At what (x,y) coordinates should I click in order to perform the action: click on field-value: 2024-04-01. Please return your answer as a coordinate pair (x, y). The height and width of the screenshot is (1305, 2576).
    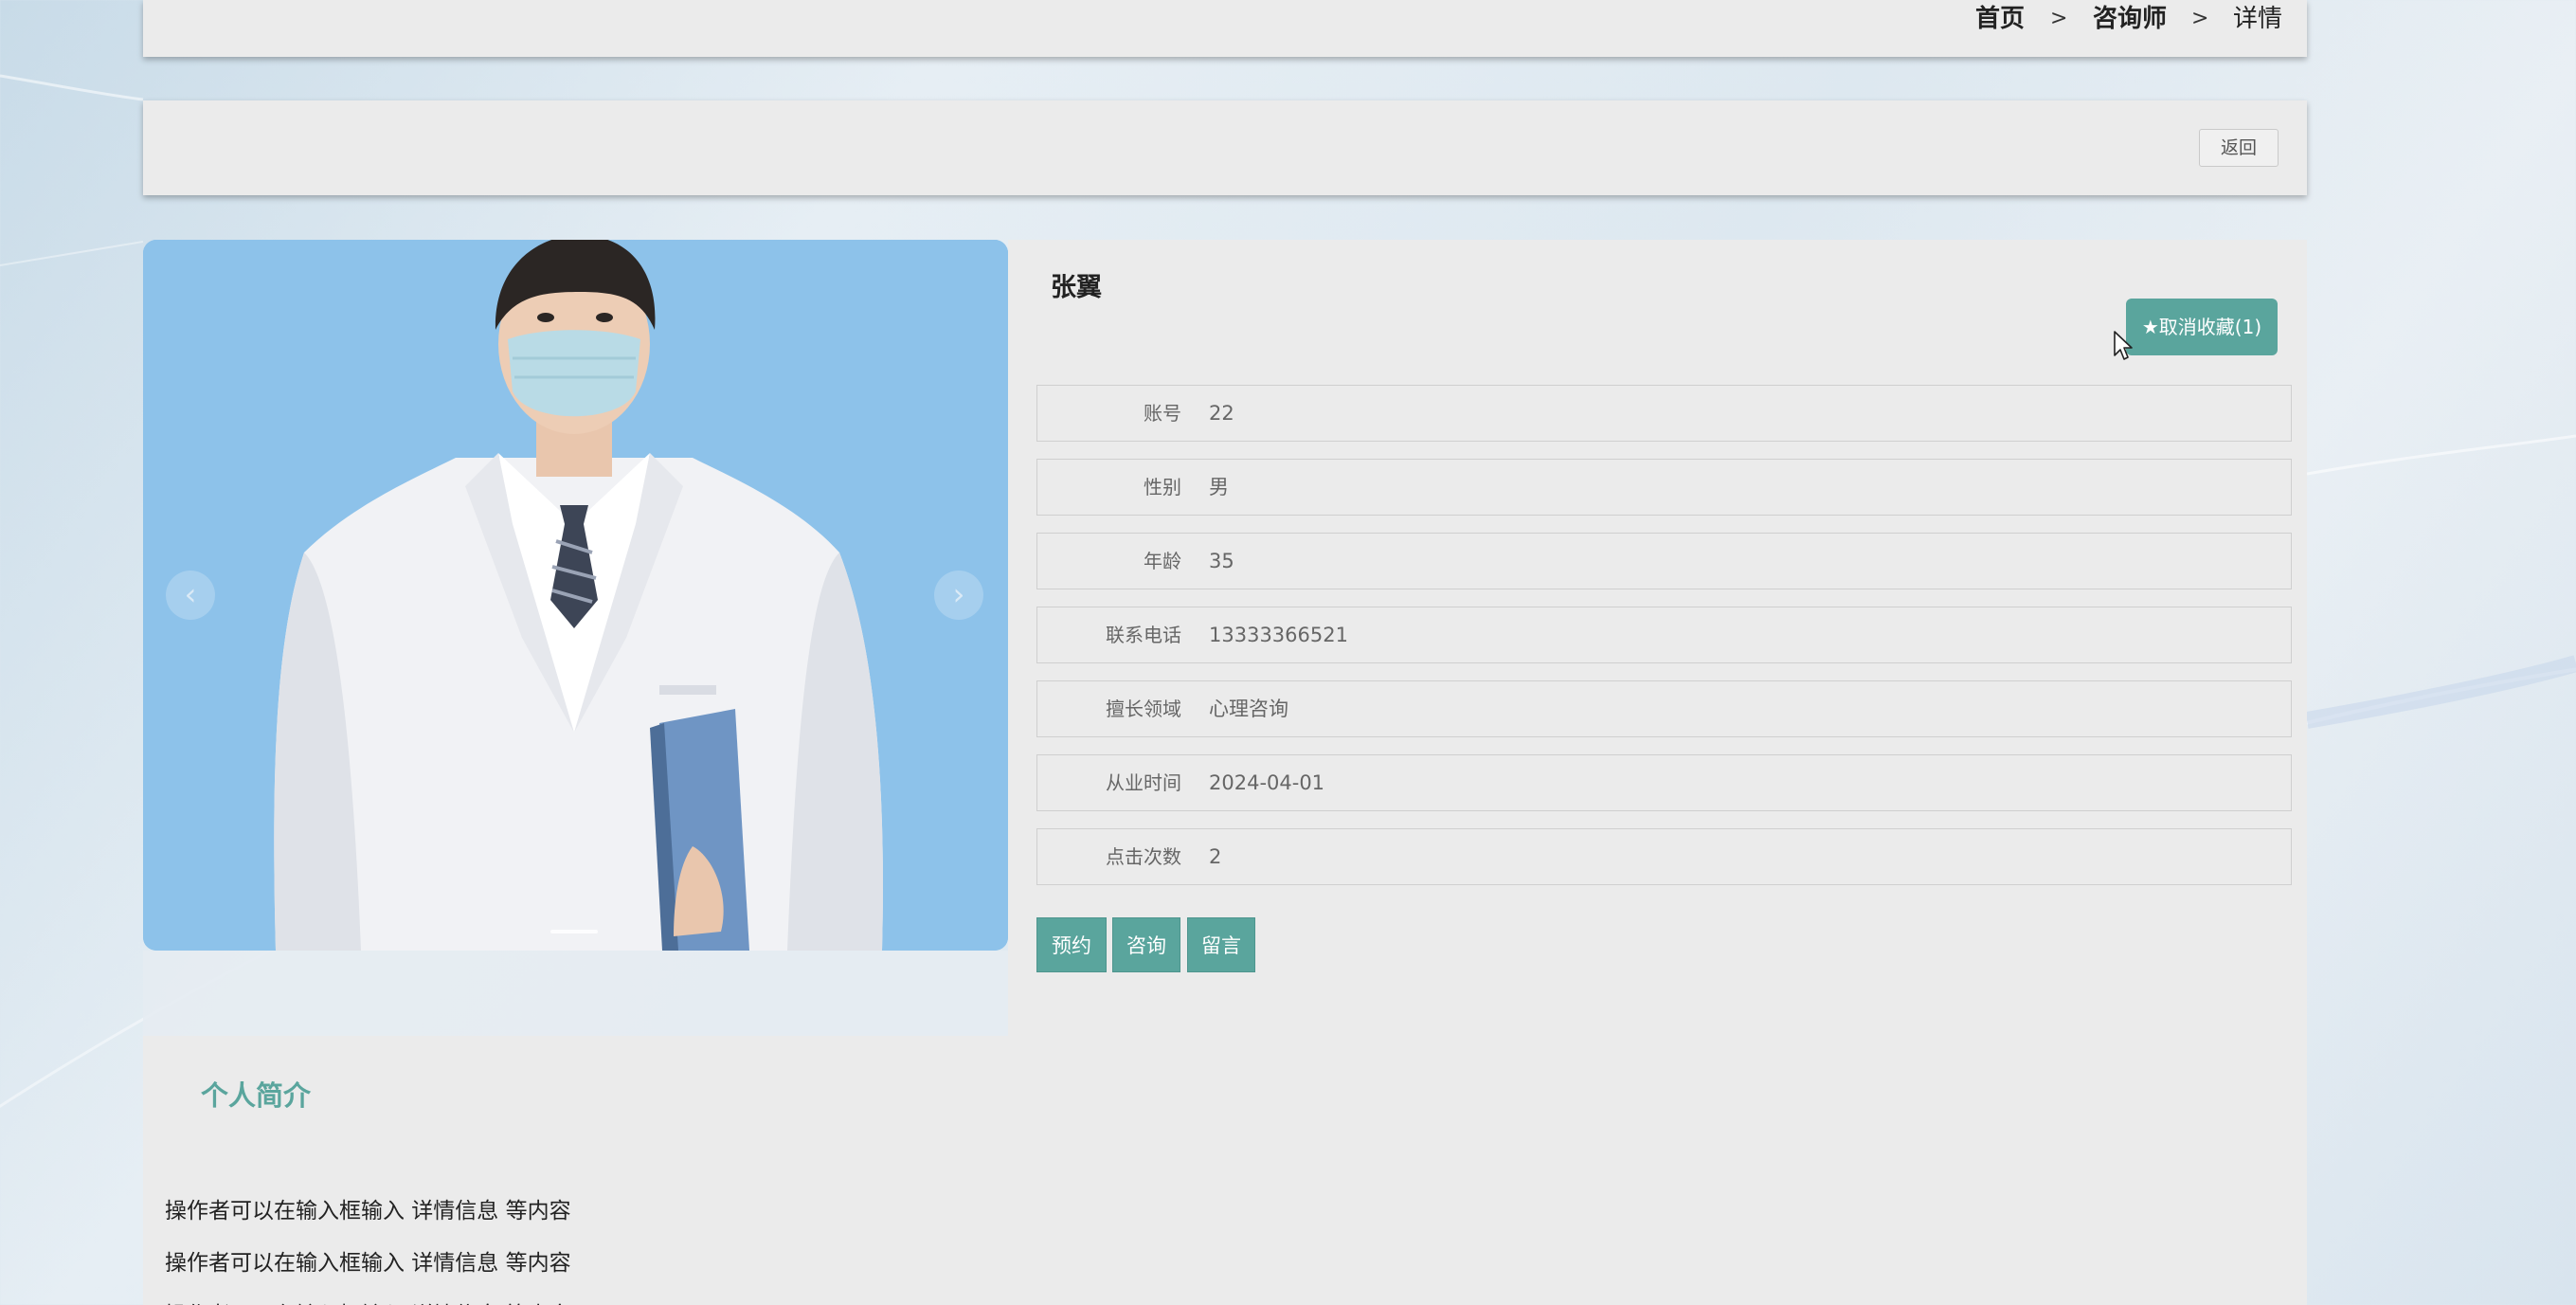
    Looking at the image, I should click on (1267, 782).